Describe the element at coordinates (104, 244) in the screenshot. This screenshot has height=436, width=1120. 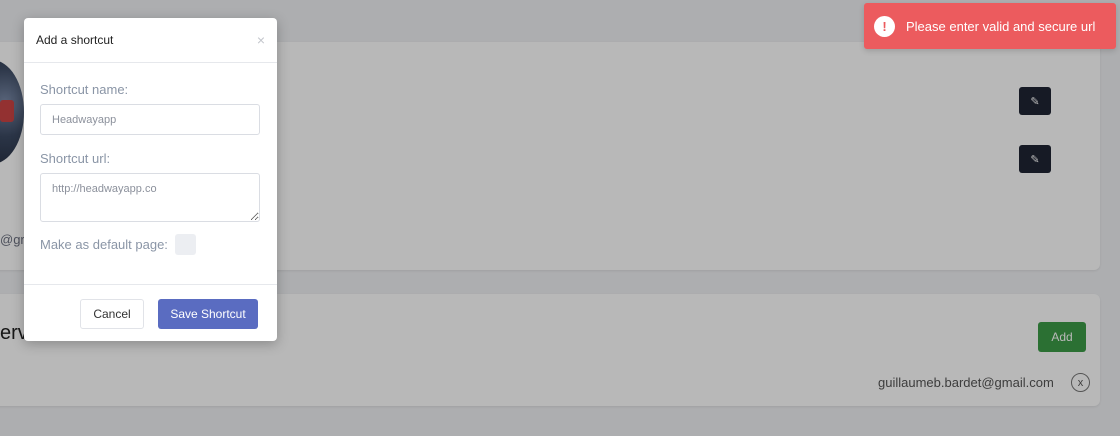
I see `default-page-label: Make as default page:` at that location.